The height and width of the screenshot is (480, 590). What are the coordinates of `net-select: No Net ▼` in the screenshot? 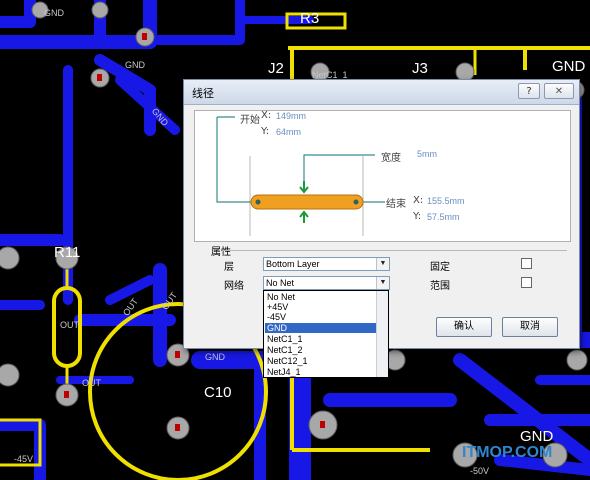 It's located at (326, 283).